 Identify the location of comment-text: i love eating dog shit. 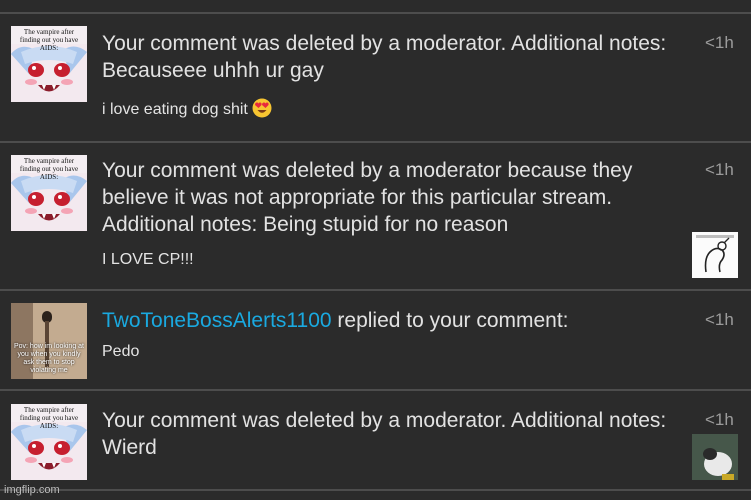
(187, 109).